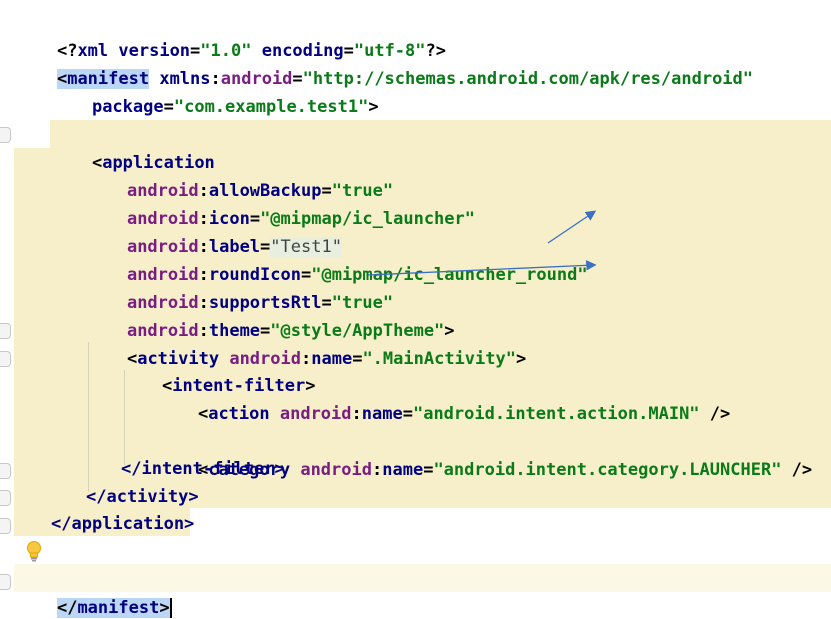 Image resolution: width=831 pixels, height=619 pixels. Describe the element at coordinates (270, 315) in the screenshot. I see `theme-line: android:theme="@style/AppTheme">` at that location.